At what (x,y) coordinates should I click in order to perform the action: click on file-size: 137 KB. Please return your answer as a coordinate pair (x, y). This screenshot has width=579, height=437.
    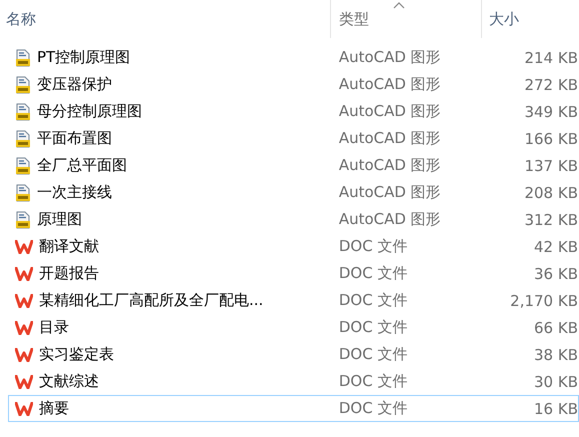
    Looking at the image, I should click on (551, 165).